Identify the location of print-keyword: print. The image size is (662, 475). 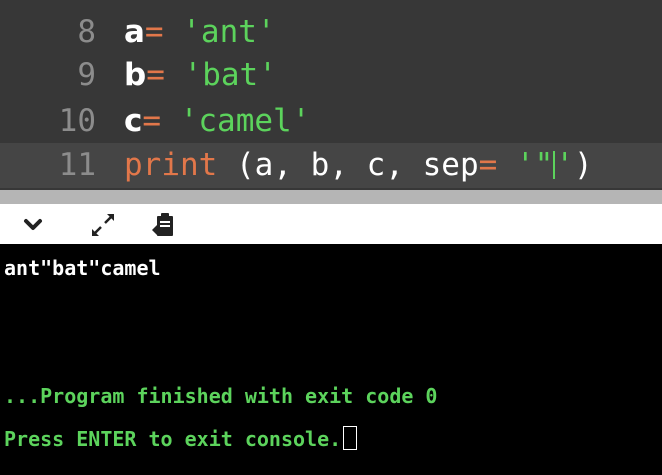
(171, 165).